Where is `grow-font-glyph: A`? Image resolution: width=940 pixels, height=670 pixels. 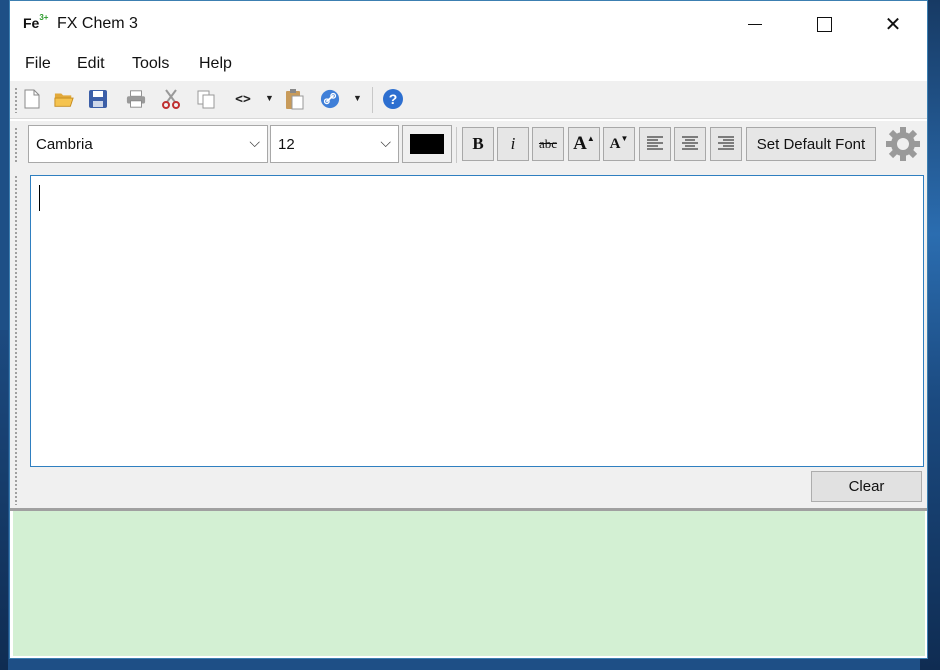
grow-font-glyph: A is located at coordinates (580, 143).